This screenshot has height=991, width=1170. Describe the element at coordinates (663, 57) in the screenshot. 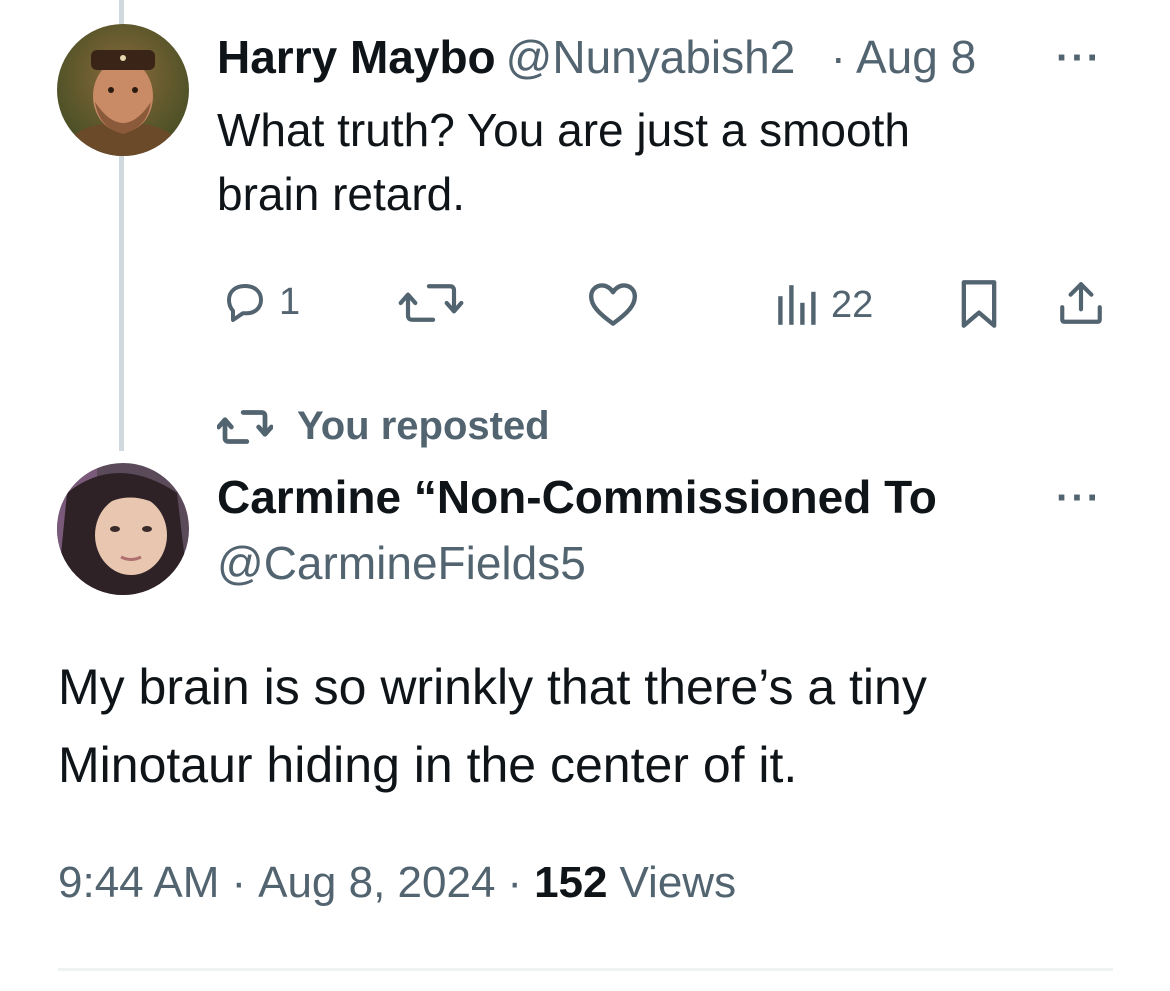

I see `reply-handle: @Nunyabish2` at that location.